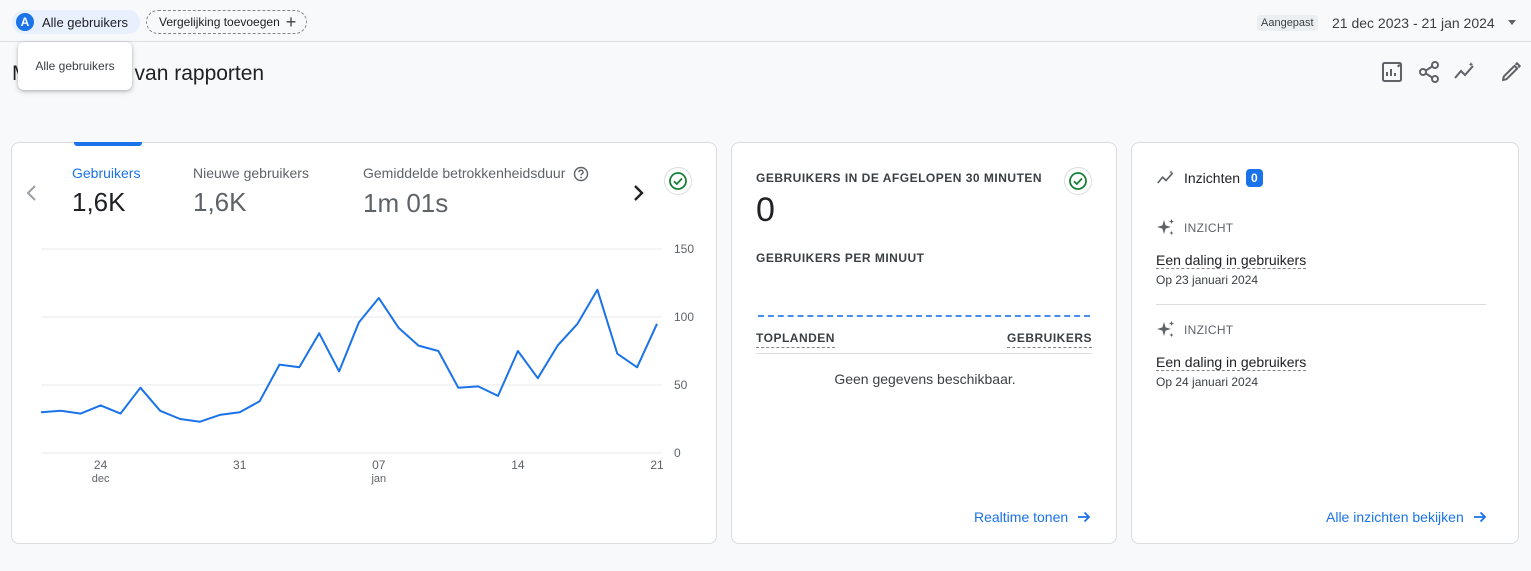 The height and width of the screenshot is (571, 1531). Describe the element at coordinates (379, 465) in the screenshot. I see `x-tick-label: 07` at that location.